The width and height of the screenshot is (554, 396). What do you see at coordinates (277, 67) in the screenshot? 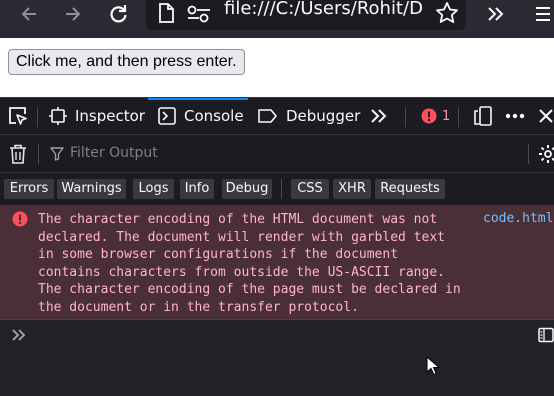
I see `page-content: Click me, and then press enter.` at bounding box center [277, 67].